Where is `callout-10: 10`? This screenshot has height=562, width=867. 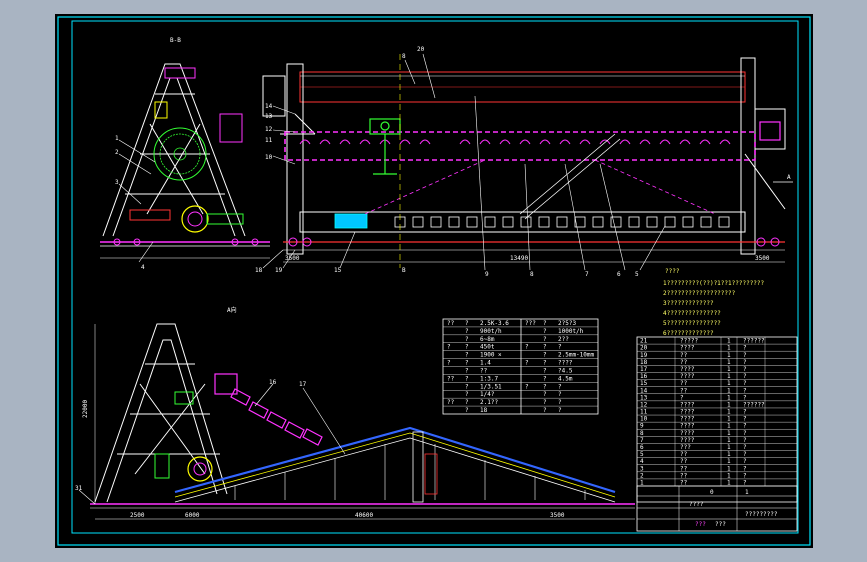 callout-10: 10 is located at coordinates (269, 157).